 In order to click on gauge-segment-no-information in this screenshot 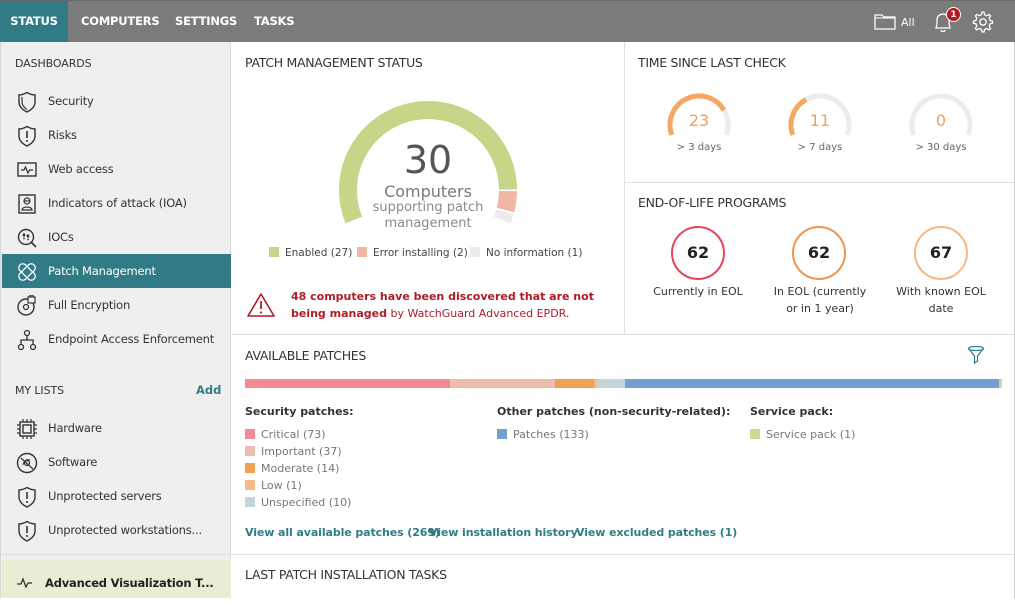, I will do `click(503, 216)`.